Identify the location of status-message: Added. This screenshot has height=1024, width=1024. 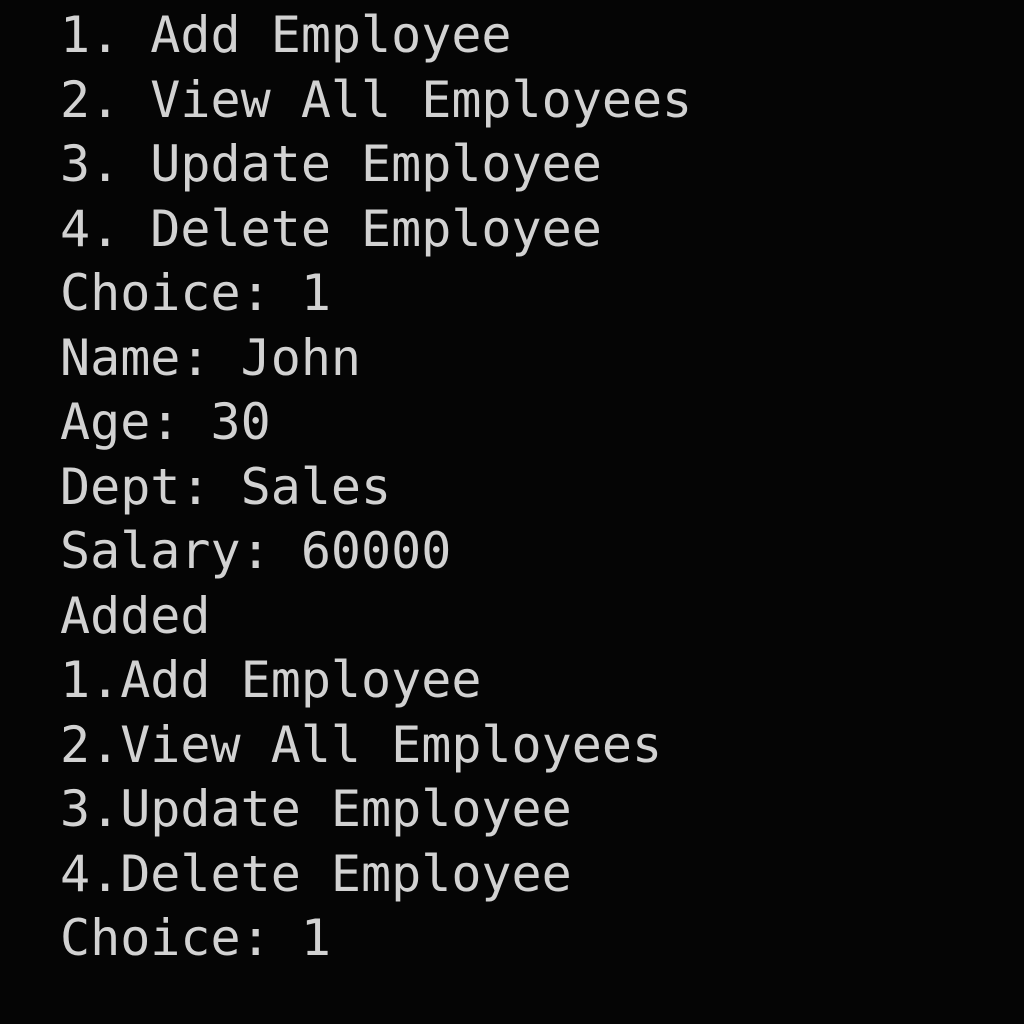
(135, 616).